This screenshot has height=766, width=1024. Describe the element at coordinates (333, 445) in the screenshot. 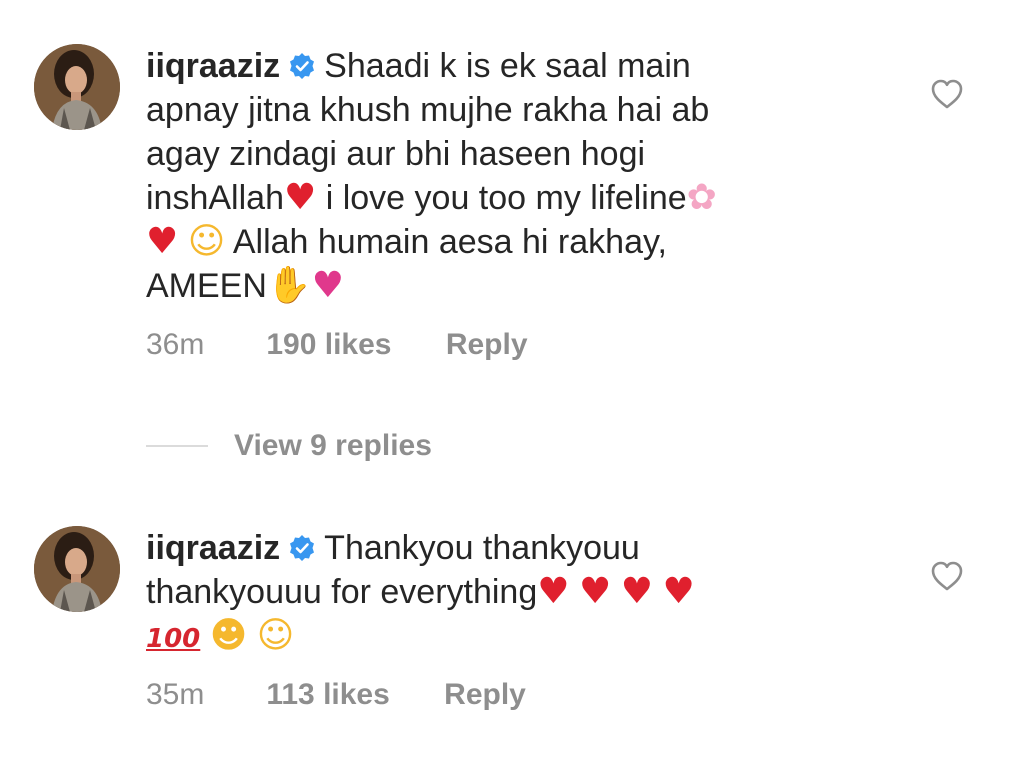

I see `view-replies-label: View 9 replies` at that location.